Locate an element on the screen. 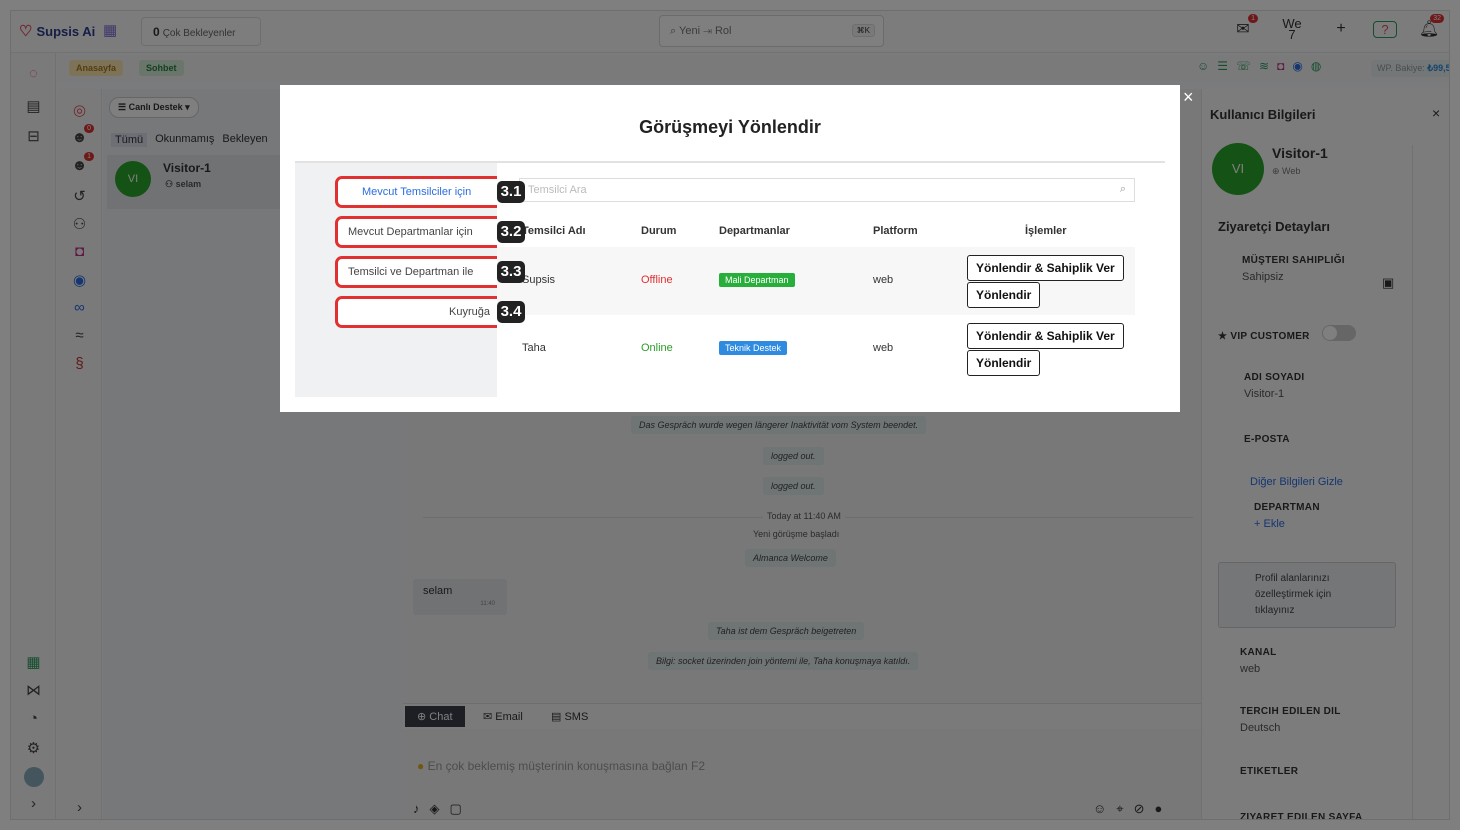 The height and width of the screenshot is (830, 1460). option-agent-and-department-label: Temsilci ve Departman ile is located at coordinates (411, 272).